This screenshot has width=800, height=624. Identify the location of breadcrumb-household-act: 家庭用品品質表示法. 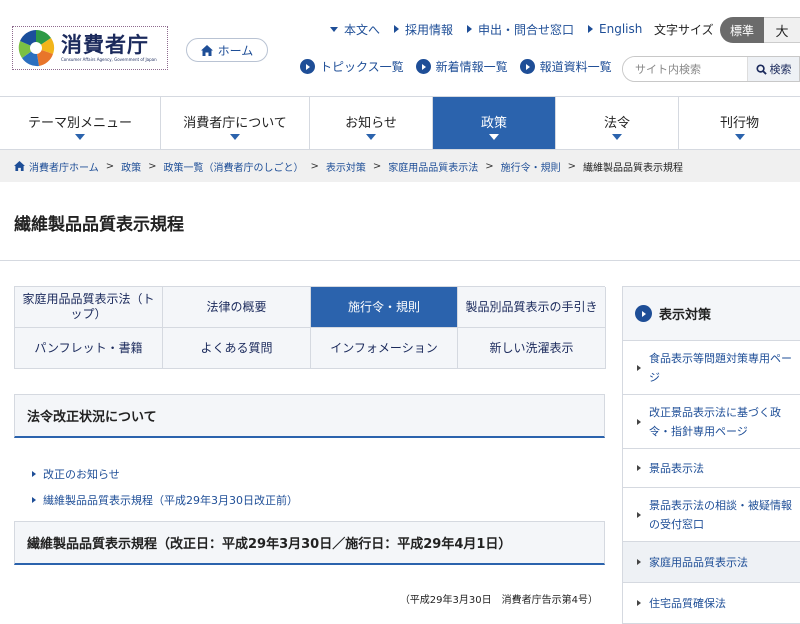
(433, 166).